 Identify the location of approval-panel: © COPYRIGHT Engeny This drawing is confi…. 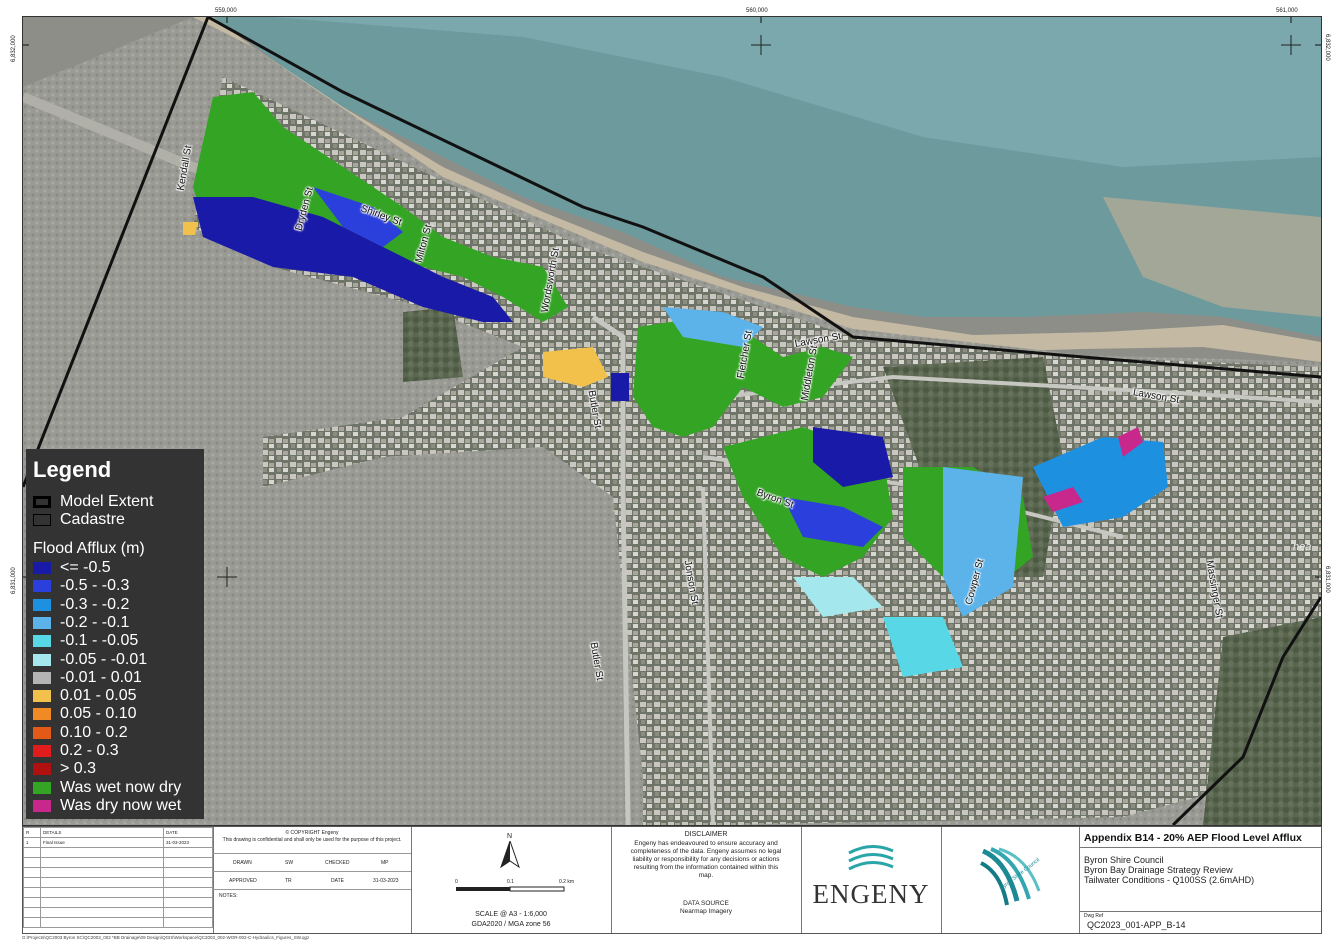
(312, 880).